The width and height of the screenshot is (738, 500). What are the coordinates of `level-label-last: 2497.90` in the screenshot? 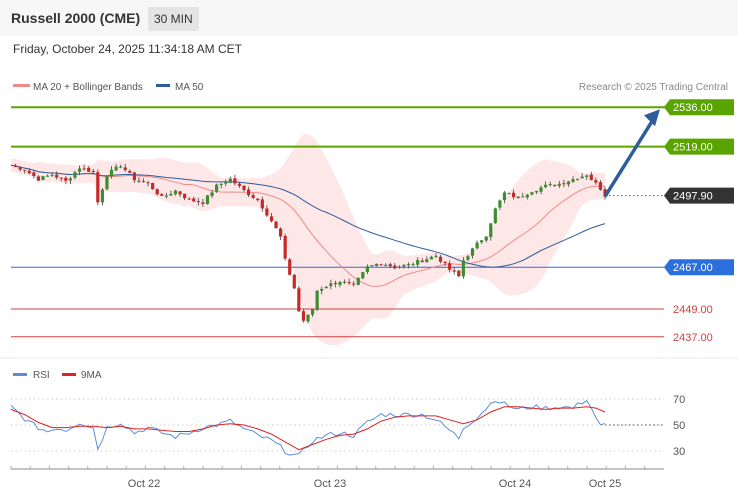 It's located at (693, 197).